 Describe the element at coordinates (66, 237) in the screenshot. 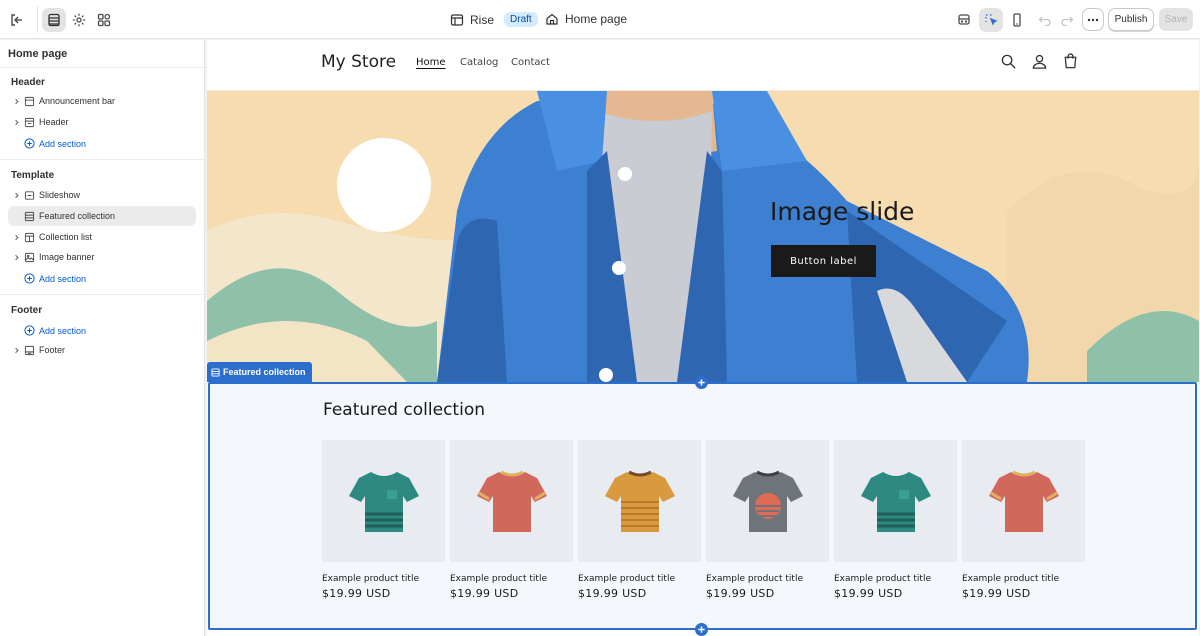

I see `sidebar-item-label: Collection list` at that location.